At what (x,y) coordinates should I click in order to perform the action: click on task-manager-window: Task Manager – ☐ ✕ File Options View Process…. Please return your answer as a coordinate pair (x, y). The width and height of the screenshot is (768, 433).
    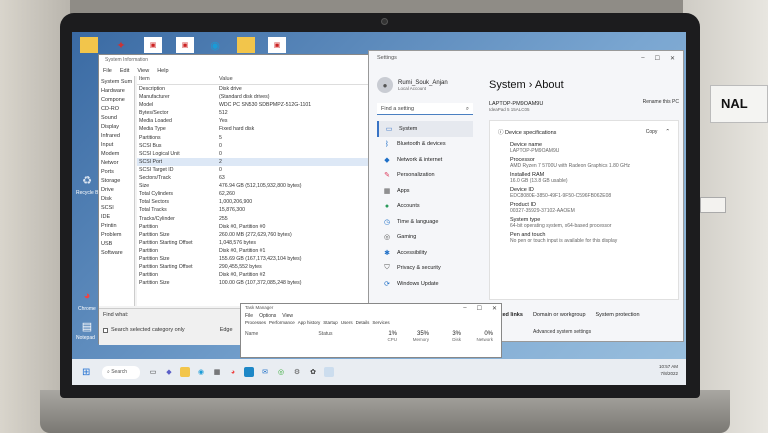
    Looking at the image, I should click on (371, 330).